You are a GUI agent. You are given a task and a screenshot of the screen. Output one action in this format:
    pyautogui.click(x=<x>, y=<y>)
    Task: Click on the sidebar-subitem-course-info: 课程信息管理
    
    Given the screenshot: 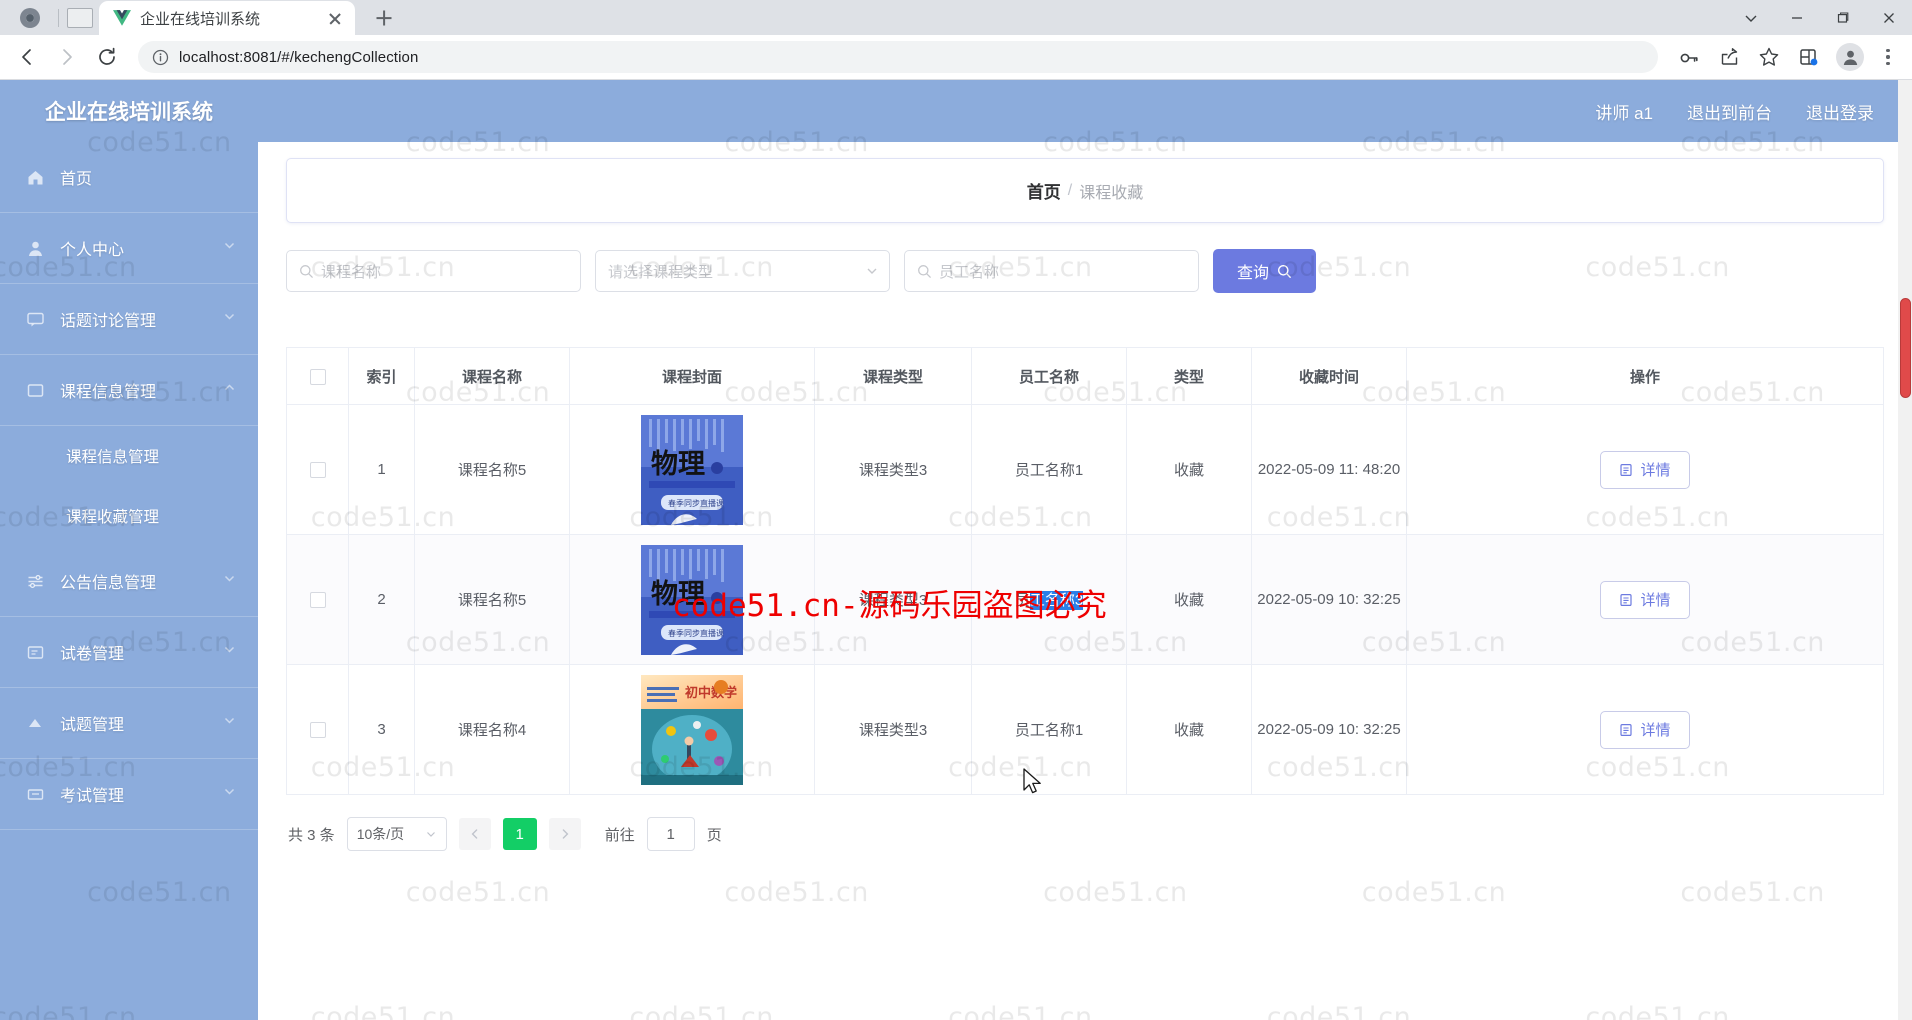 What is the action you would take?
    pyautogui.click(x=129, y=456)
    